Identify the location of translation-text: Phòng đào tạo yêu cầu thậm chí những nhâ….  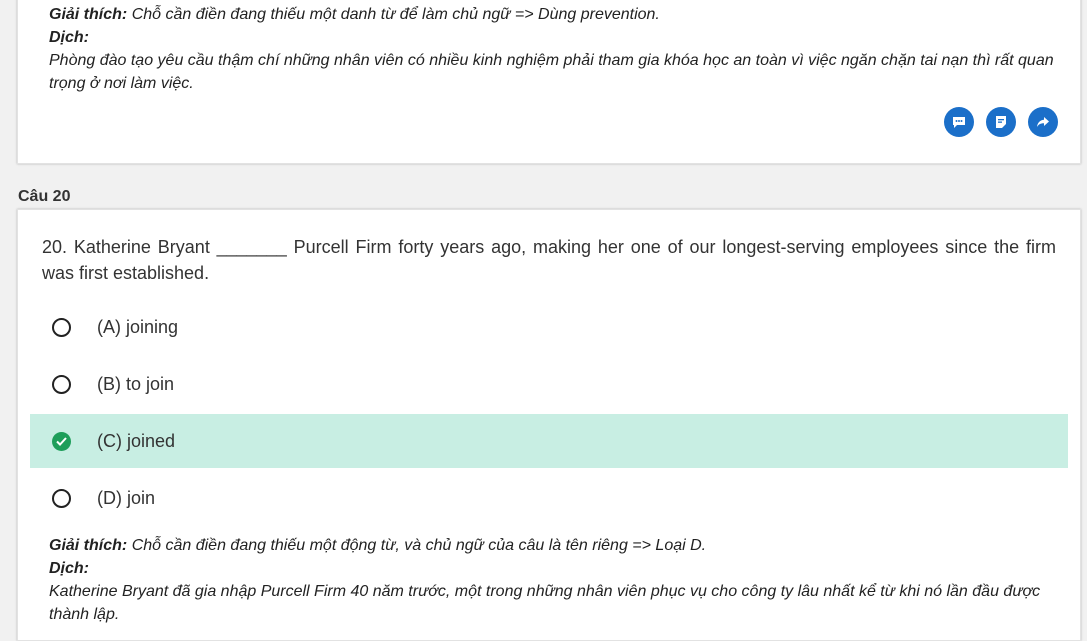
(551, 72).